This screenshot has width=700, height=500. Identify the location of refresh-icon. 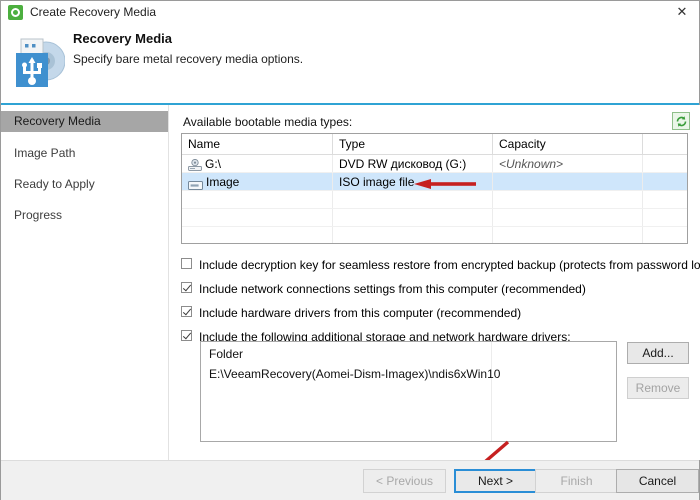
(681, 121).